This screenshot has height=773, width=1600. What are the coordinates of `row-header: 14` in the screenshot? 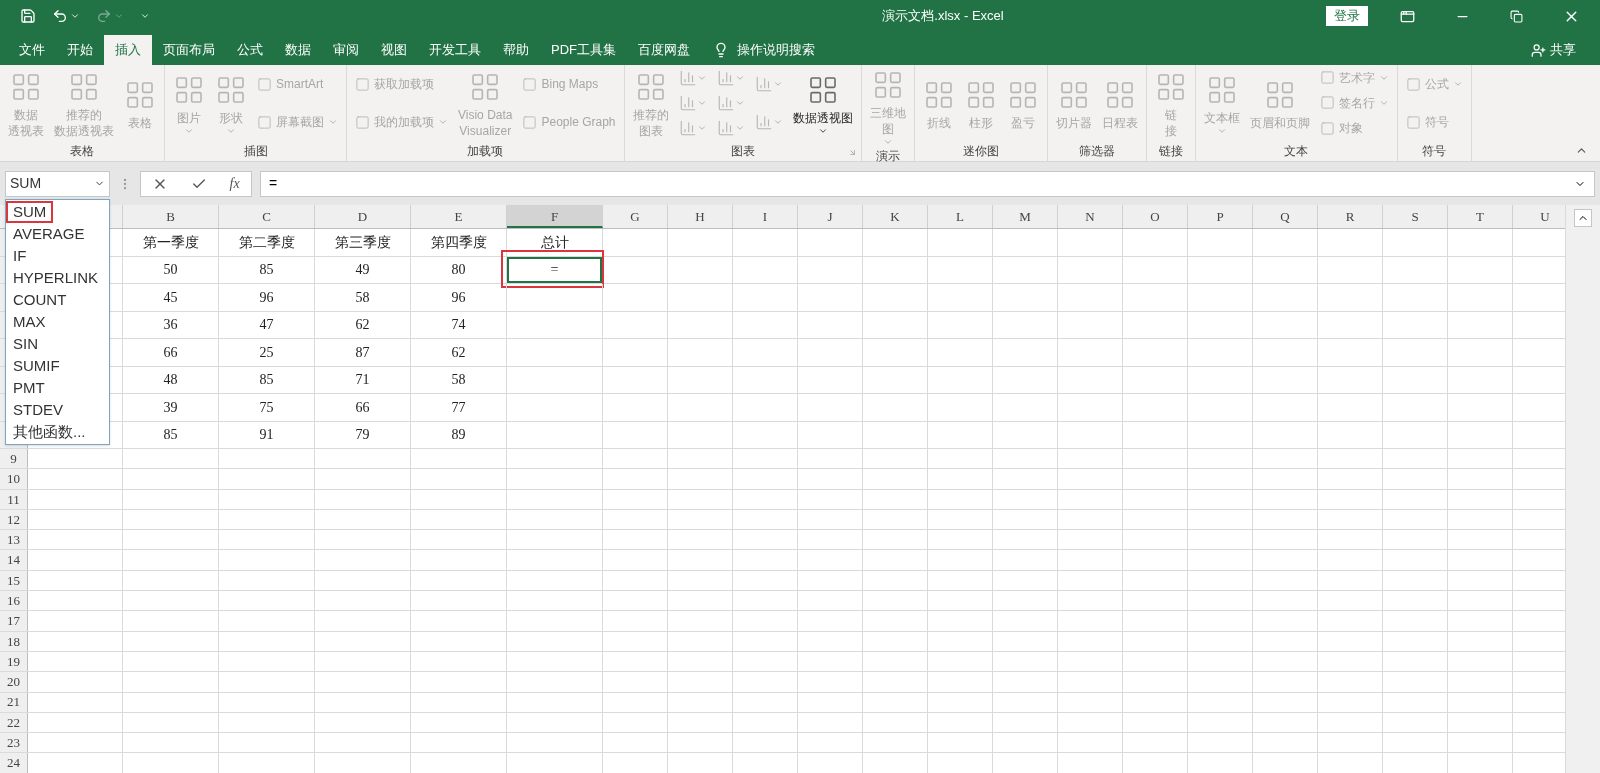 It's located at (14, 560).